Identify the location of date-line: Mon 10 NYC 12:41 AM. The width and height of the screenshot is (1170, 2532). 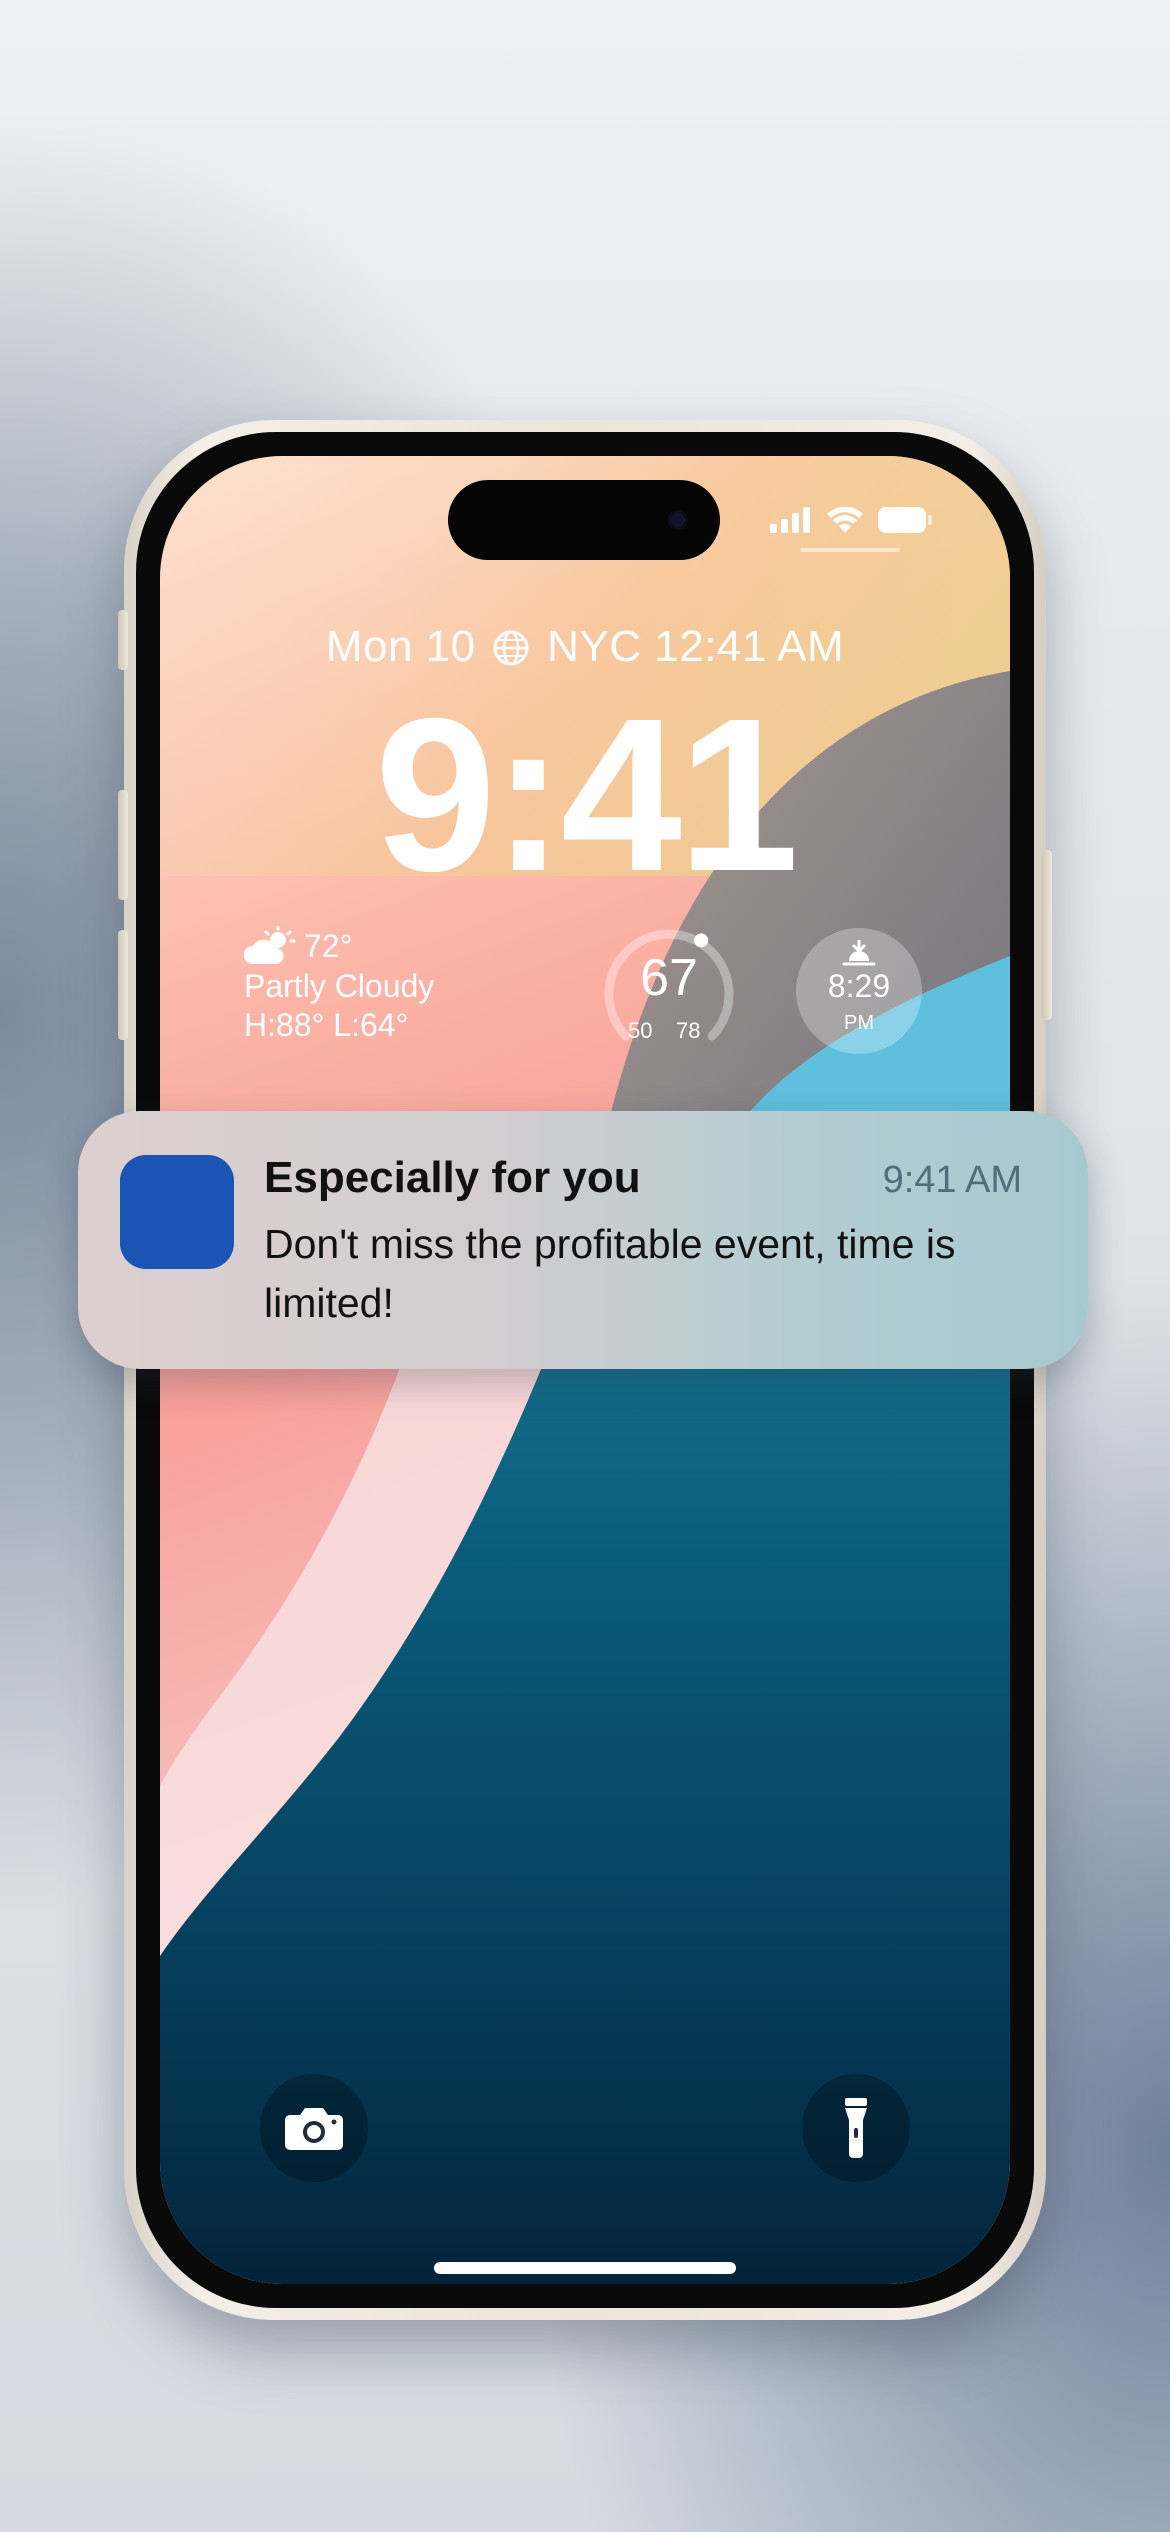
(585, 647).